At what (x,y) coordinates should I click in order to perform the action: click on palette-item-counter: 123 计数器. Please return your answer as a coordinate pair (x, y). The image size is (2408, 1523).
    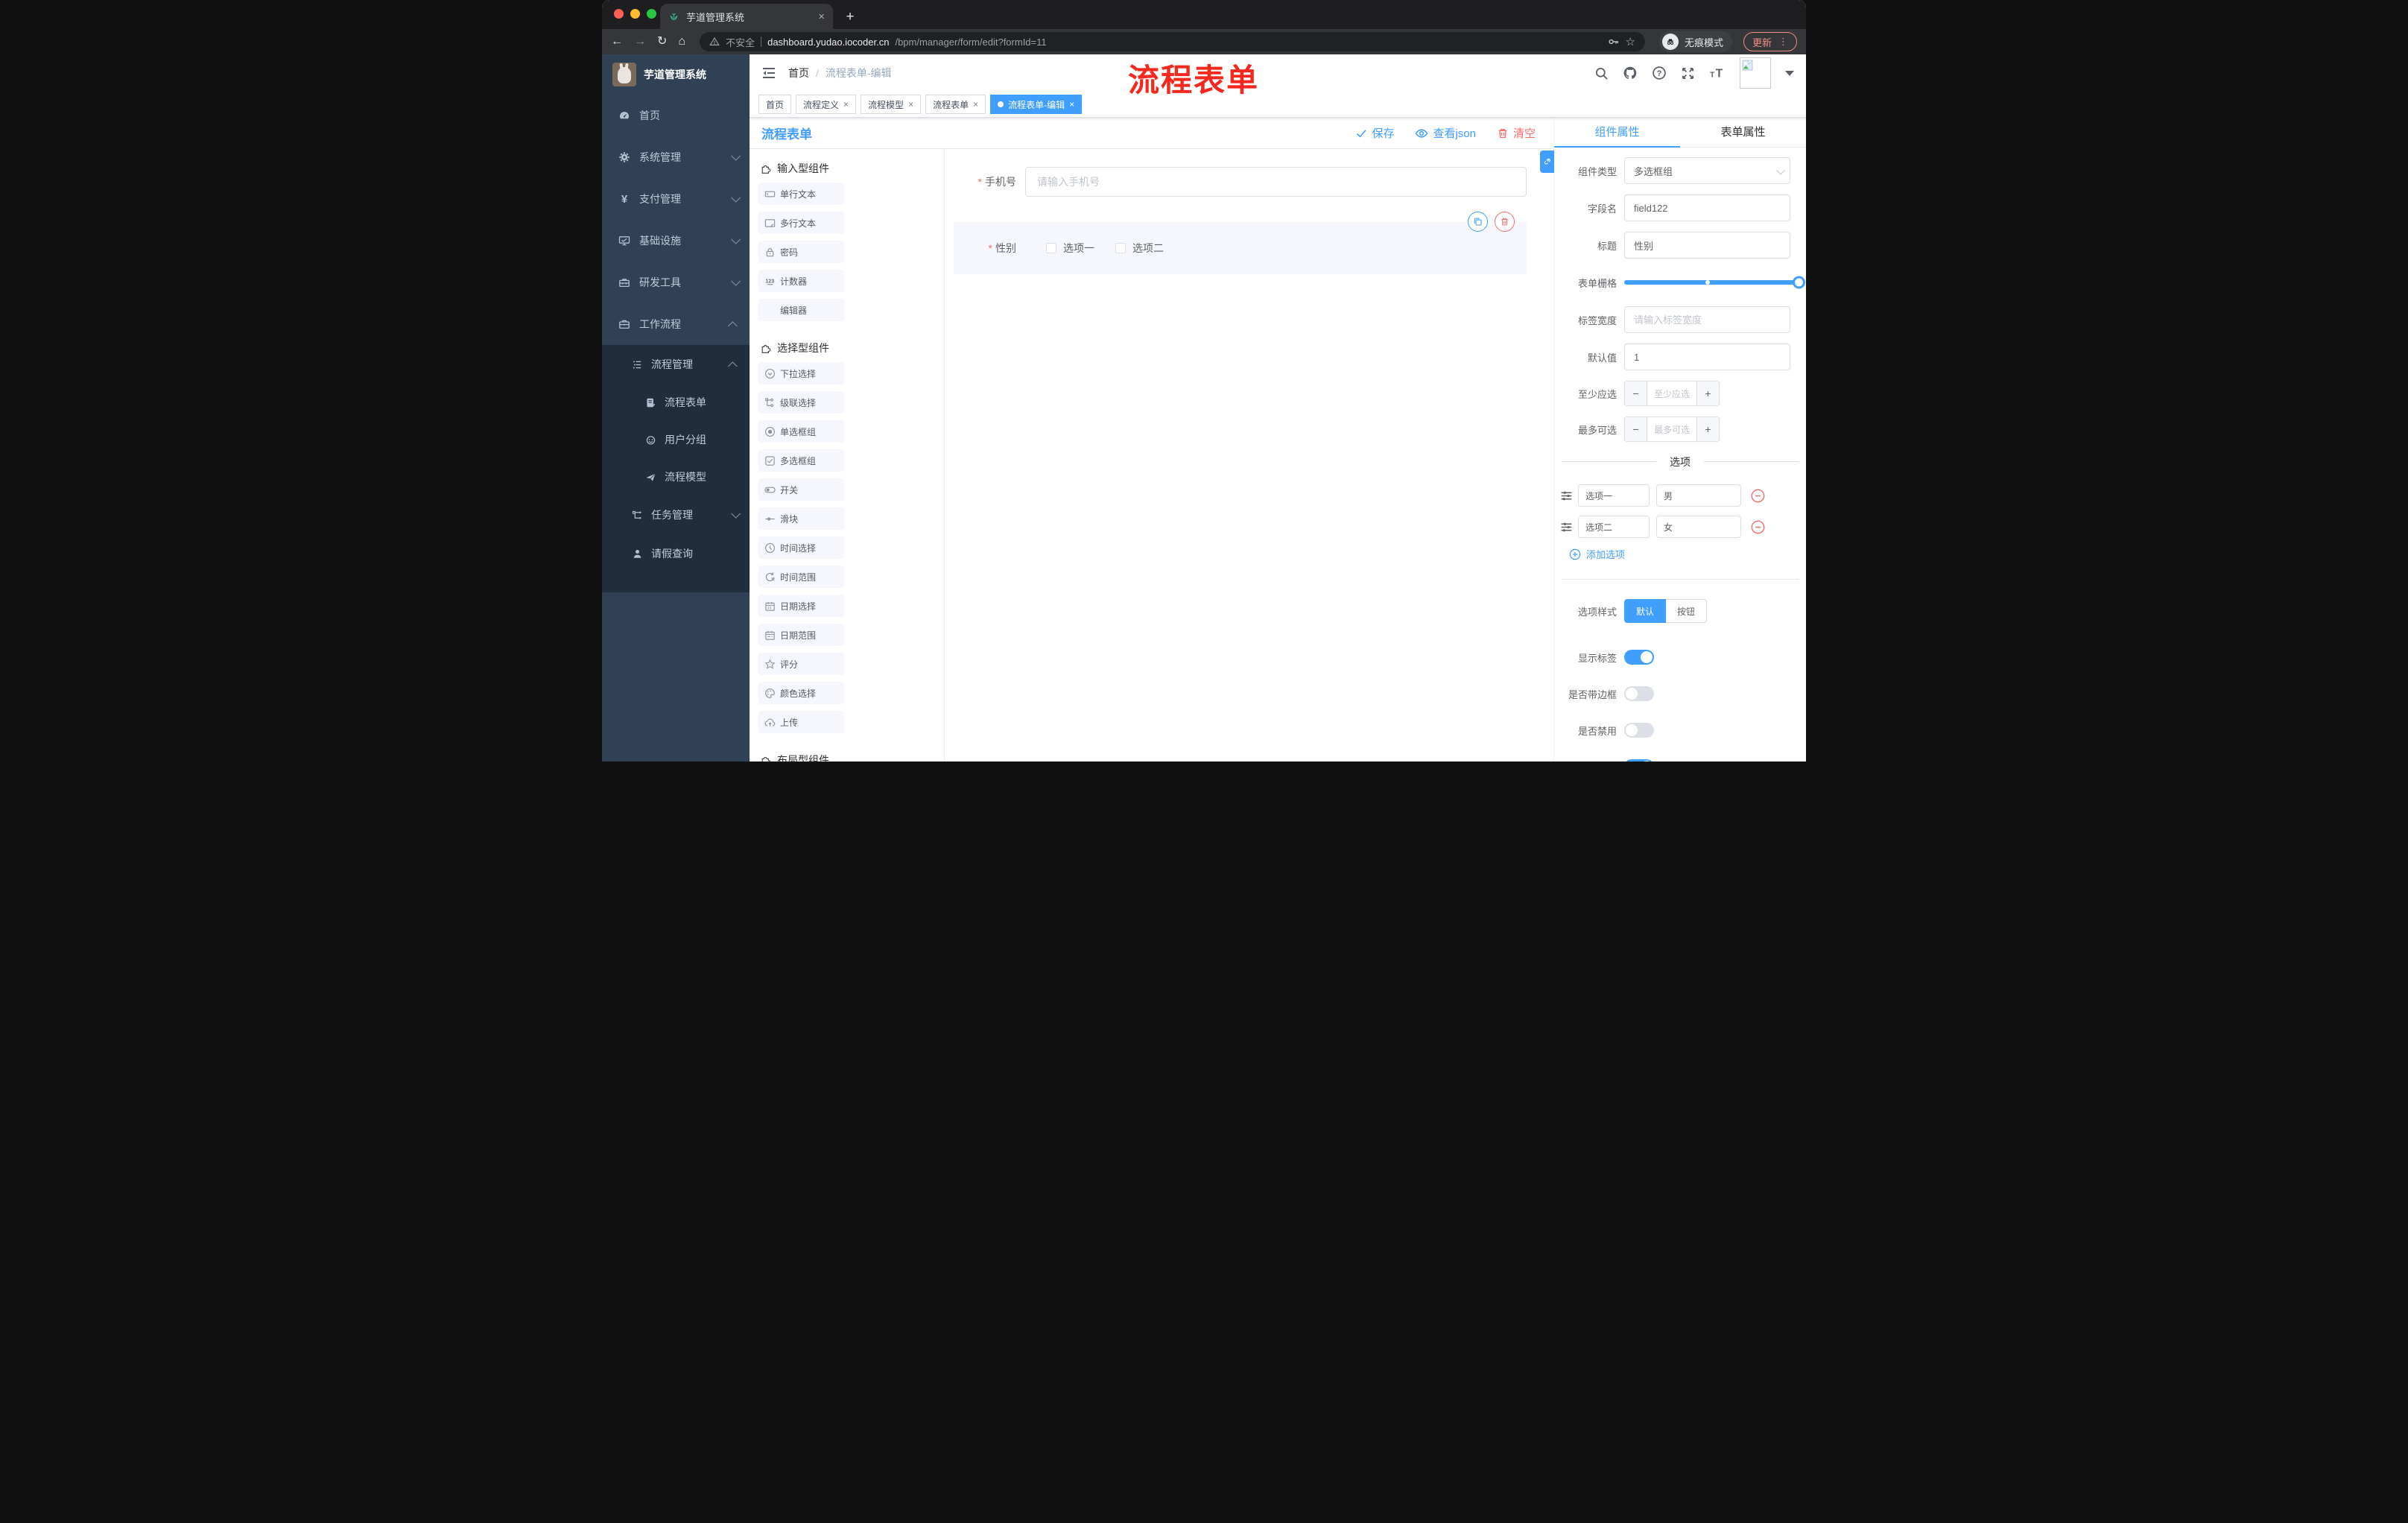
    Looking at the image, I should click on (801, 281).